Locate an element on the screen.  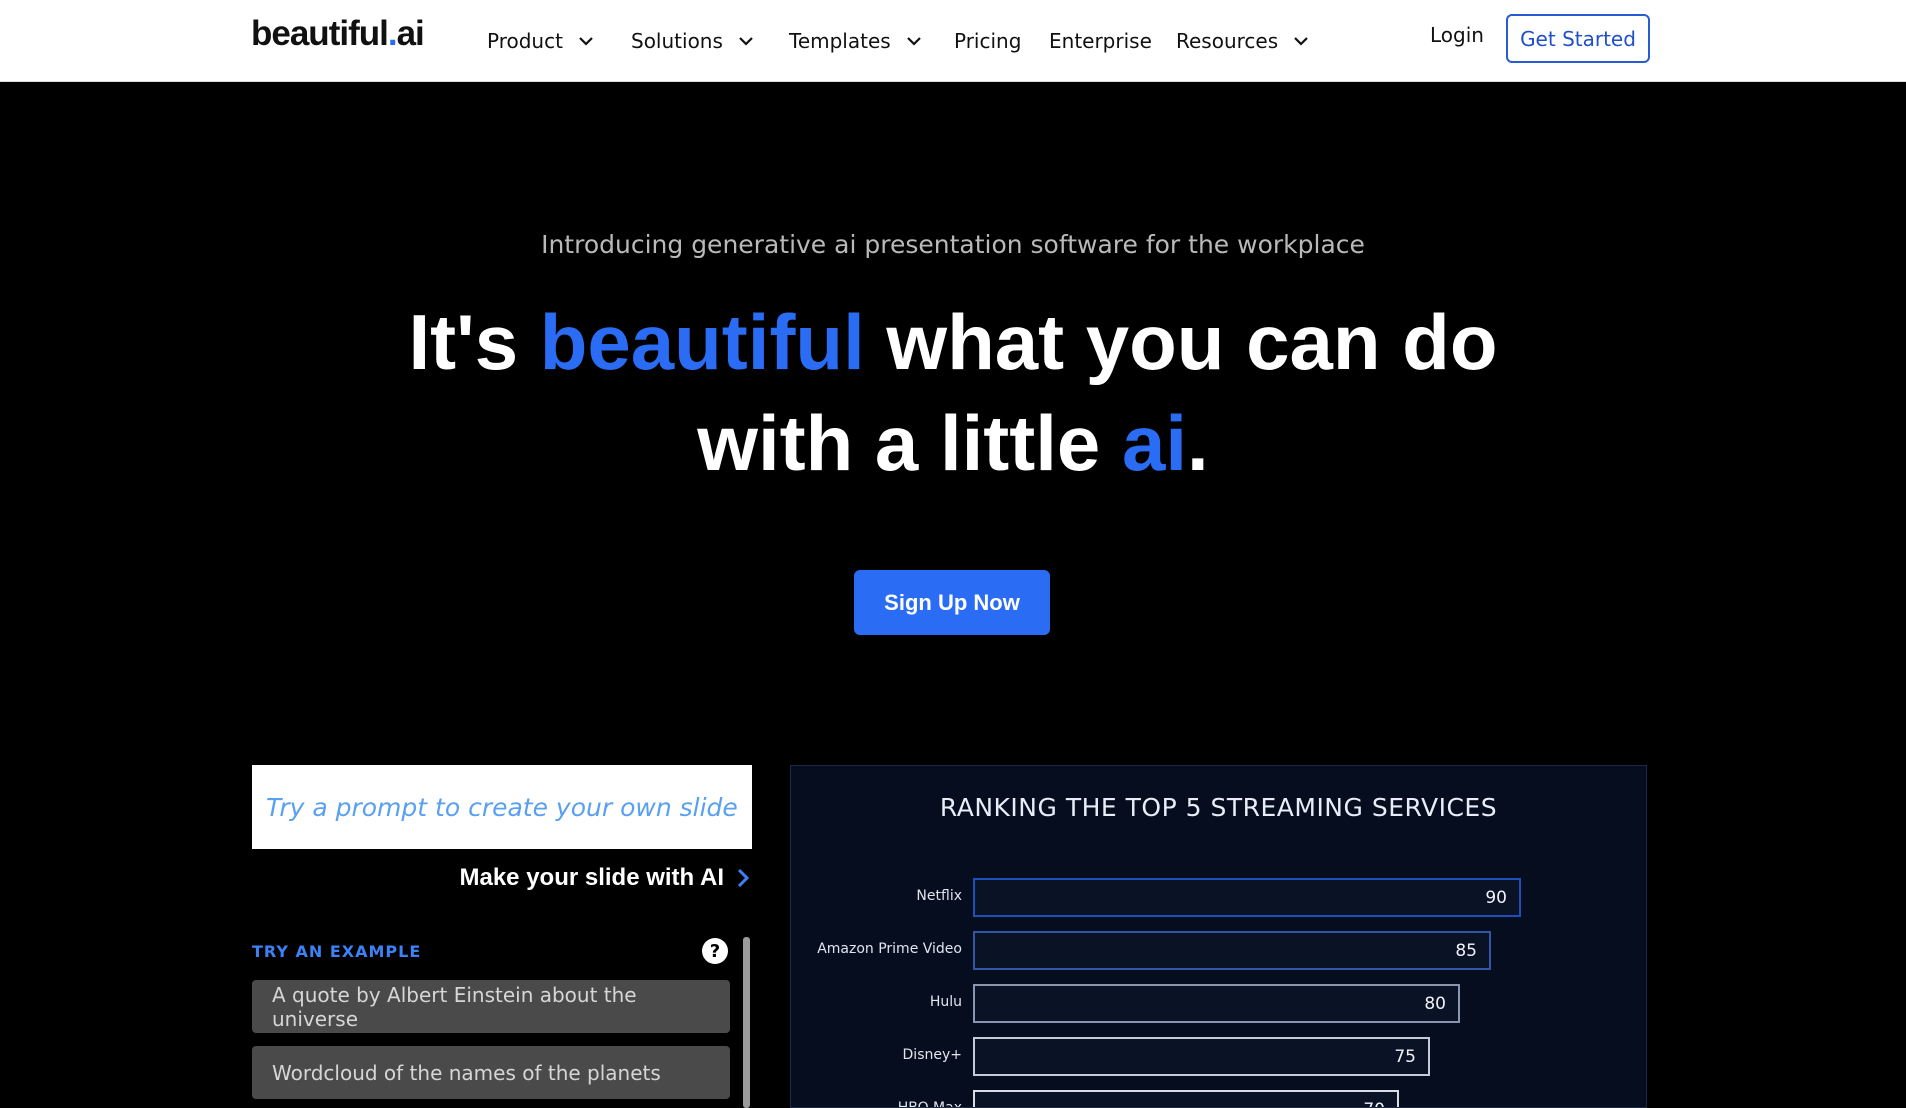
help-icon: ? is located at coordinates (715, 951).